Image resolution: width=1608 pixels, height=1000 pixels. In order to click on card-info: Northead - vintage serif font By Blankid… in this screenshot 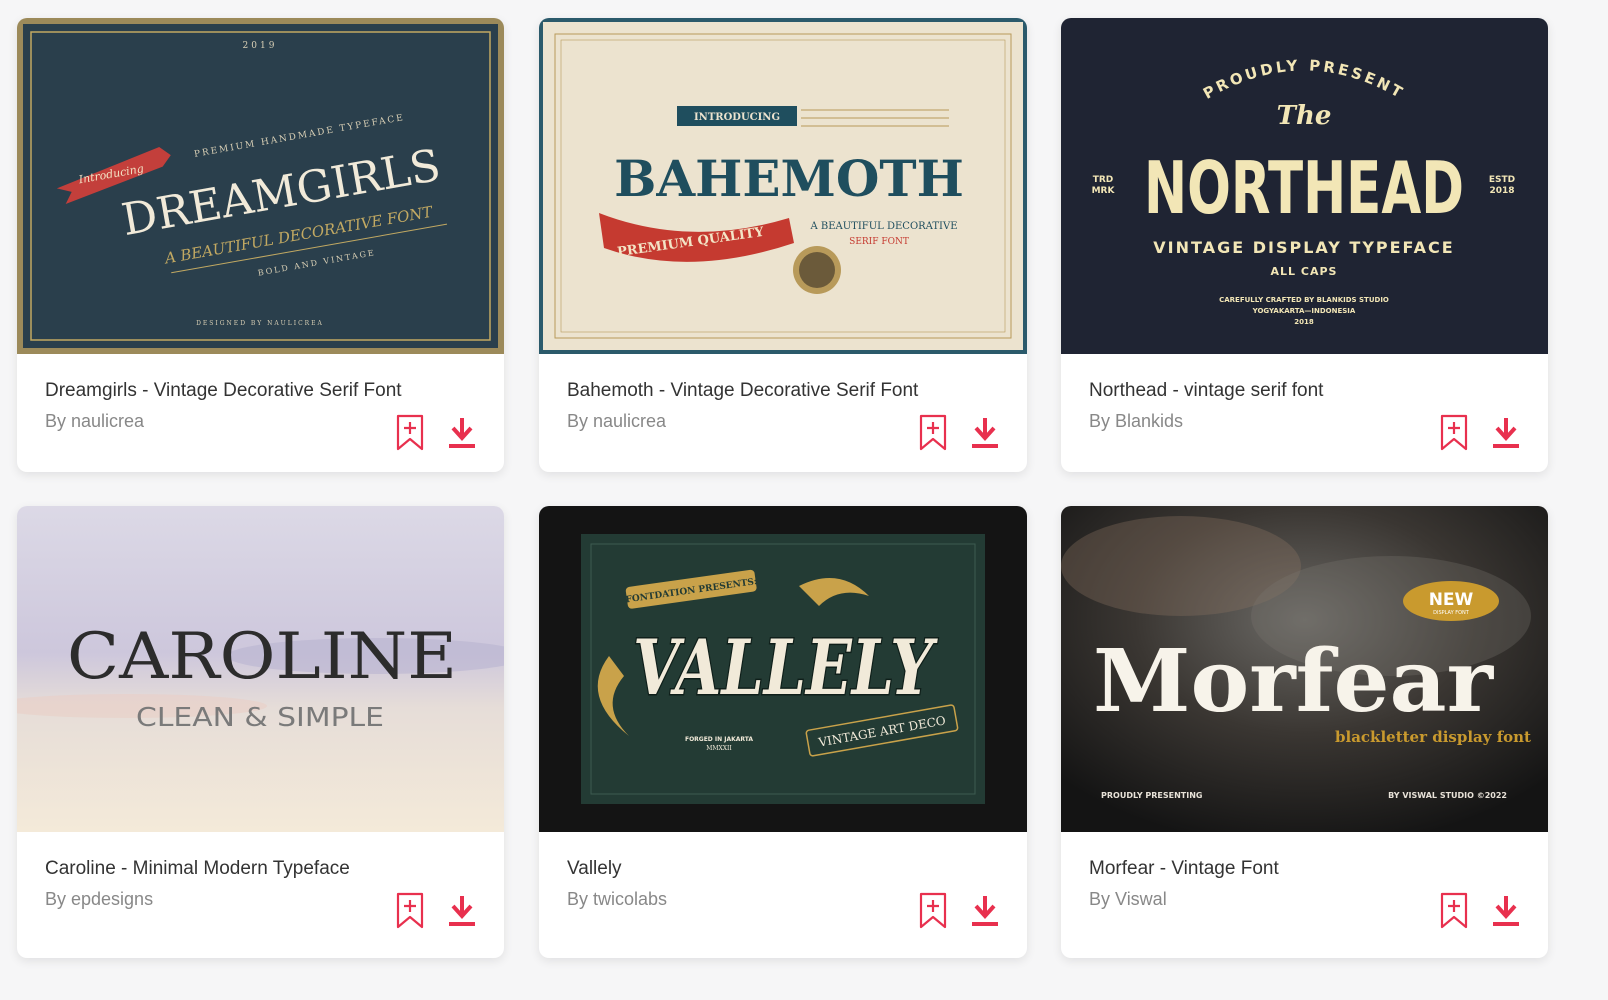, I will do `click(1304, 413)`.